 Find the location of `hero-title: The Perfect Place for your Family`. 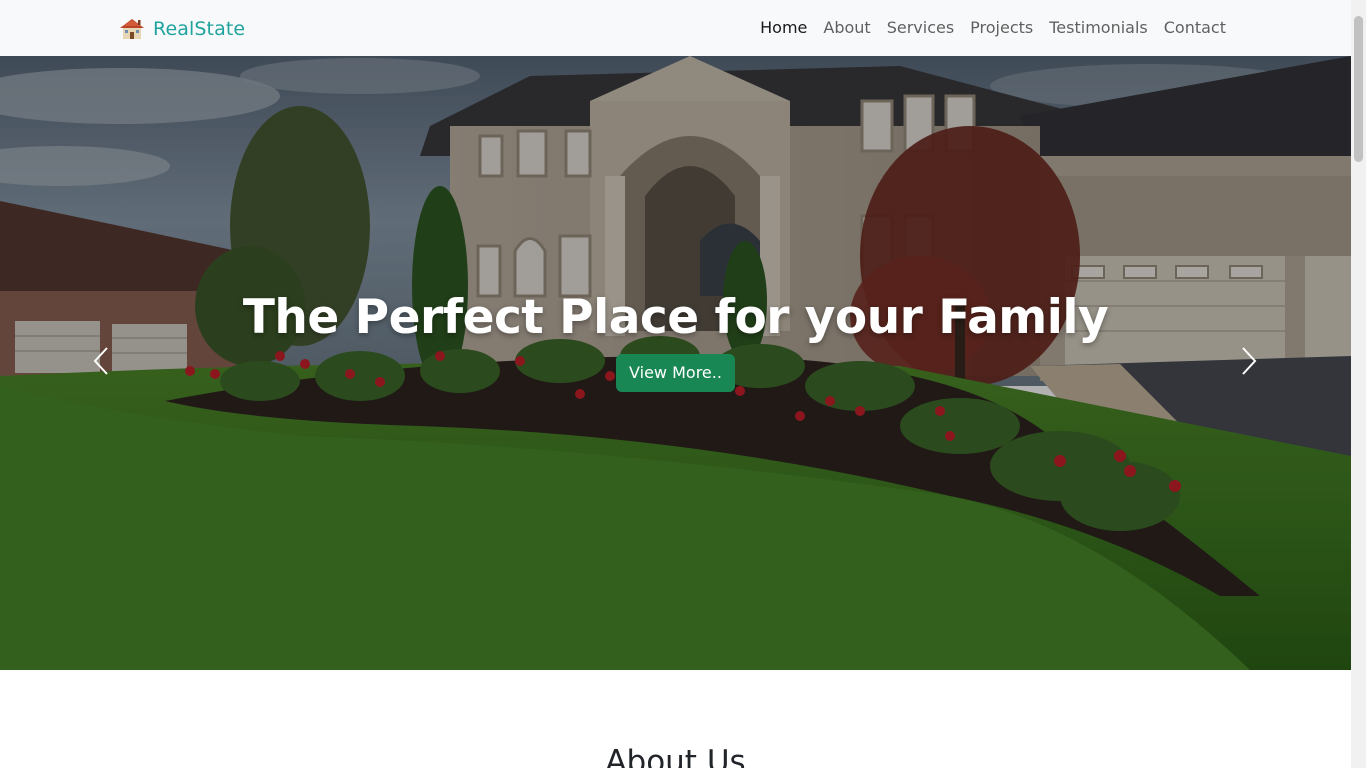

hero-title: The Perfect Place for your Family is located at coordinates (675, 317).